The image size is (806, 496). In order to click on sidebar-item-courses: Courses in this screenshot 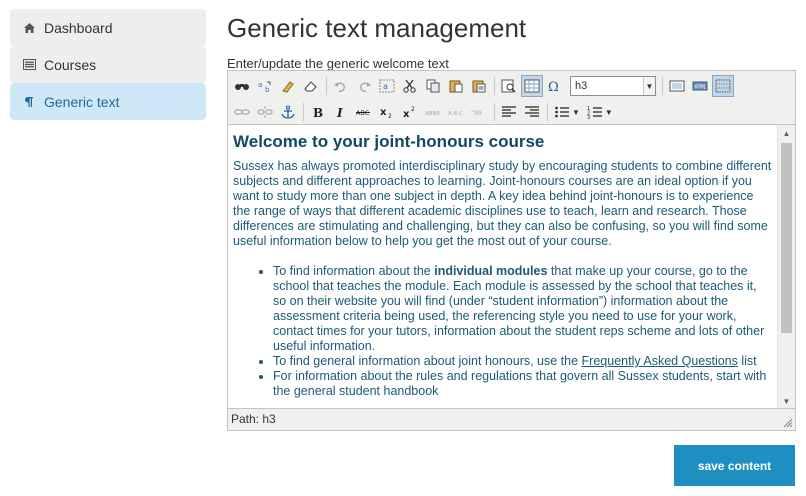, I will do `click(108, 64)`.